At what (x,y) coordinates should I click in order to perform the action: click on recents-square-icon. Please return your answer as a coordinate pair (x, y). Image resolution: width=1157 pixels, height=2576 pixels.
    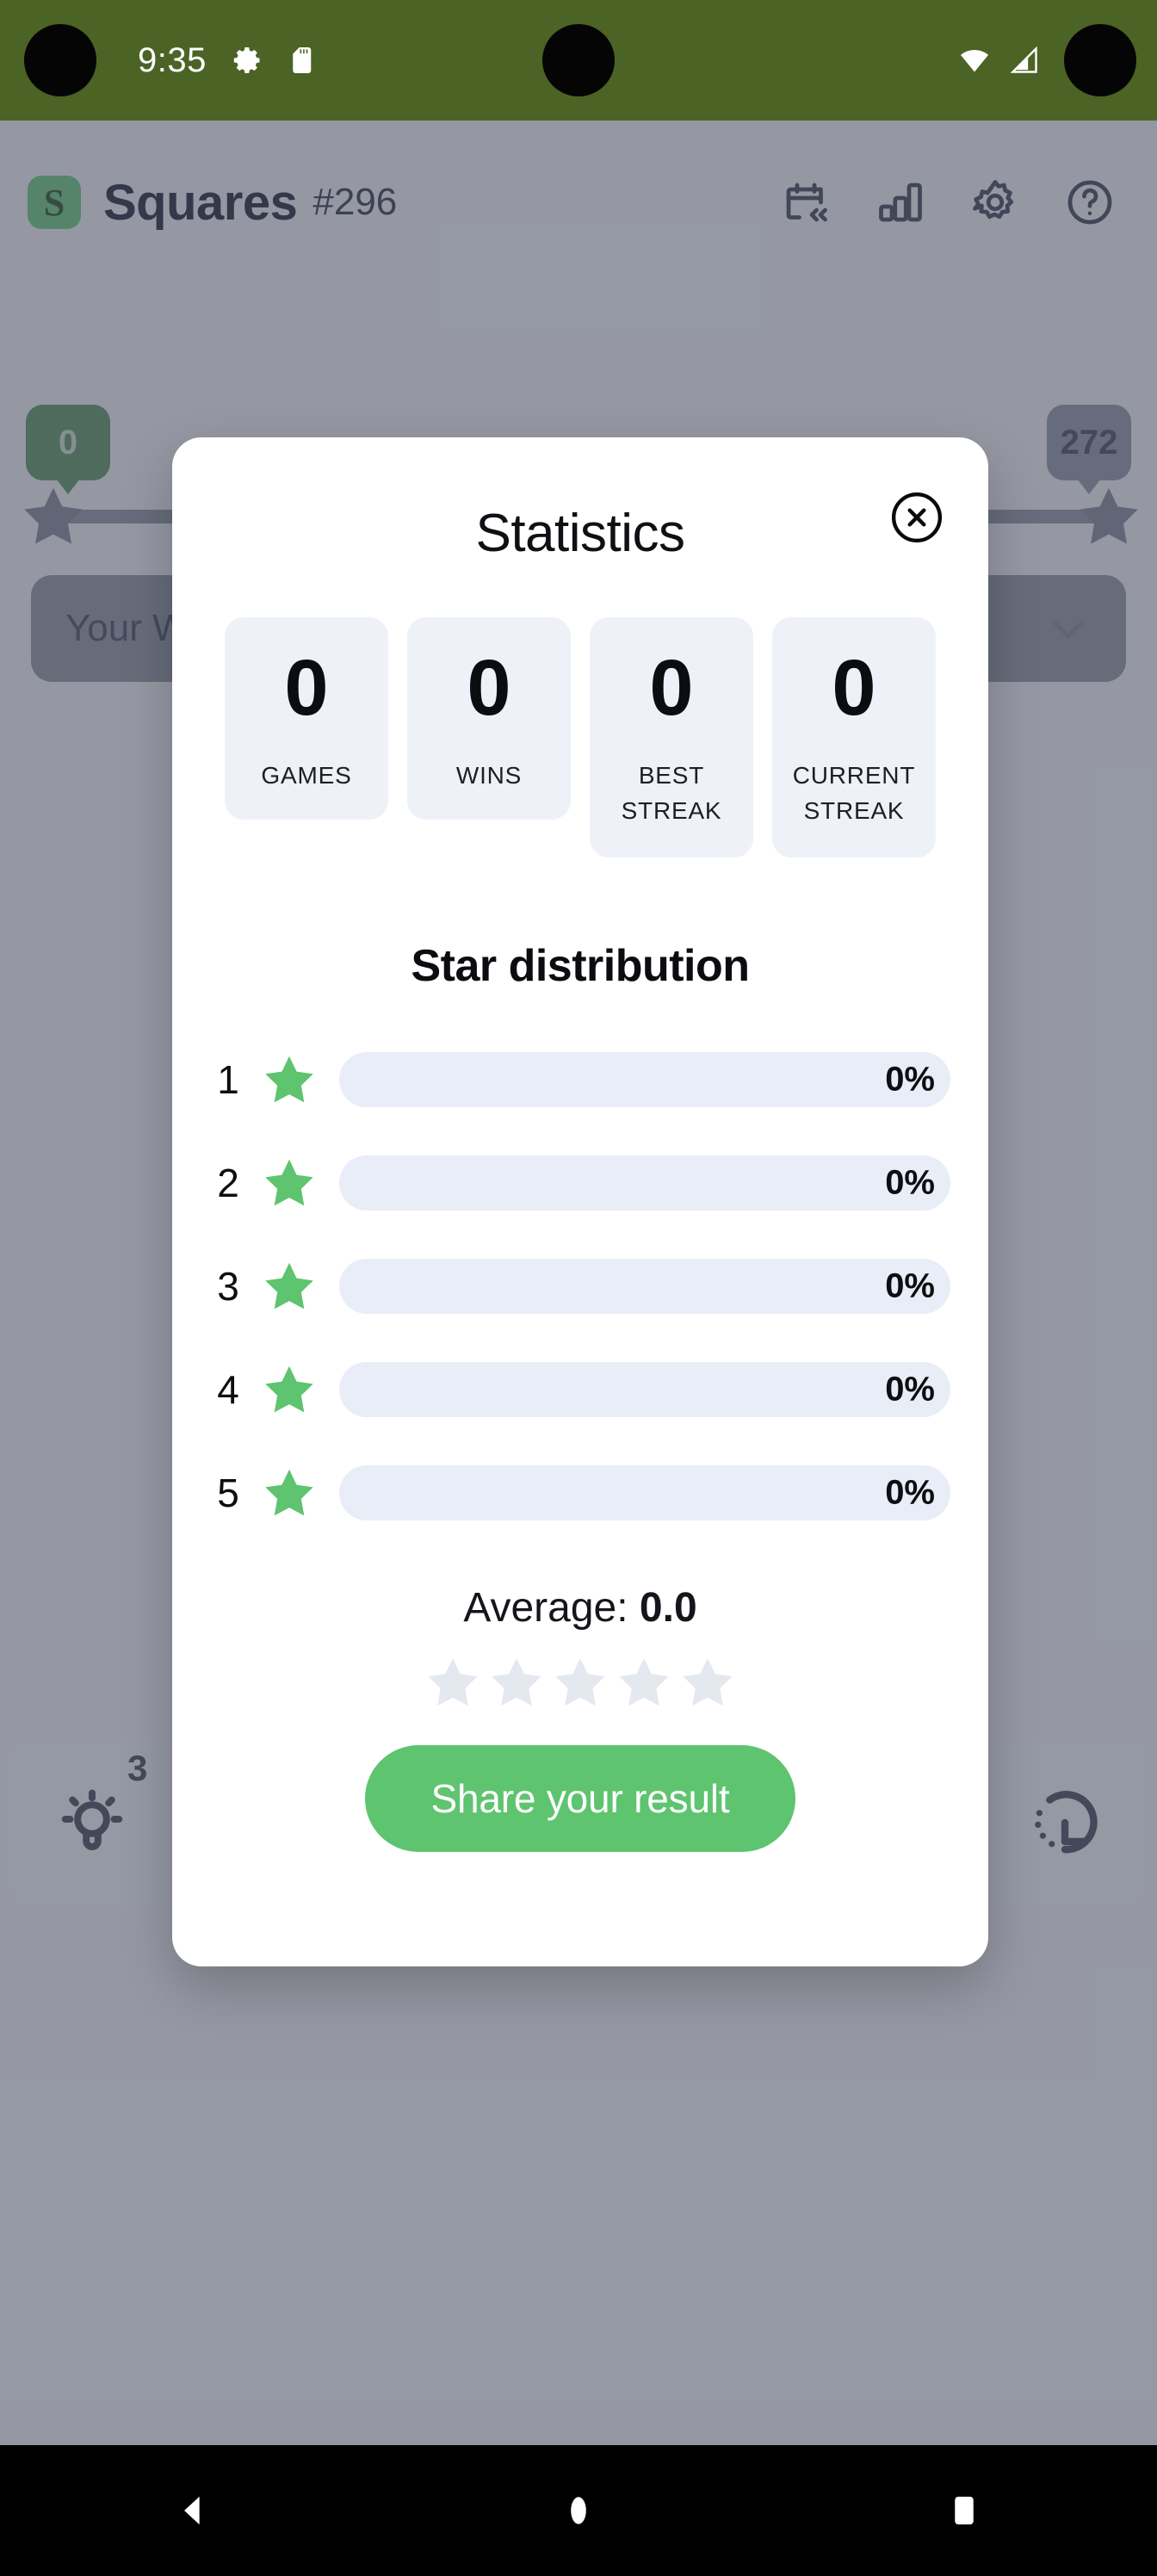
    Looking at the image, I should click on (964, 2511).